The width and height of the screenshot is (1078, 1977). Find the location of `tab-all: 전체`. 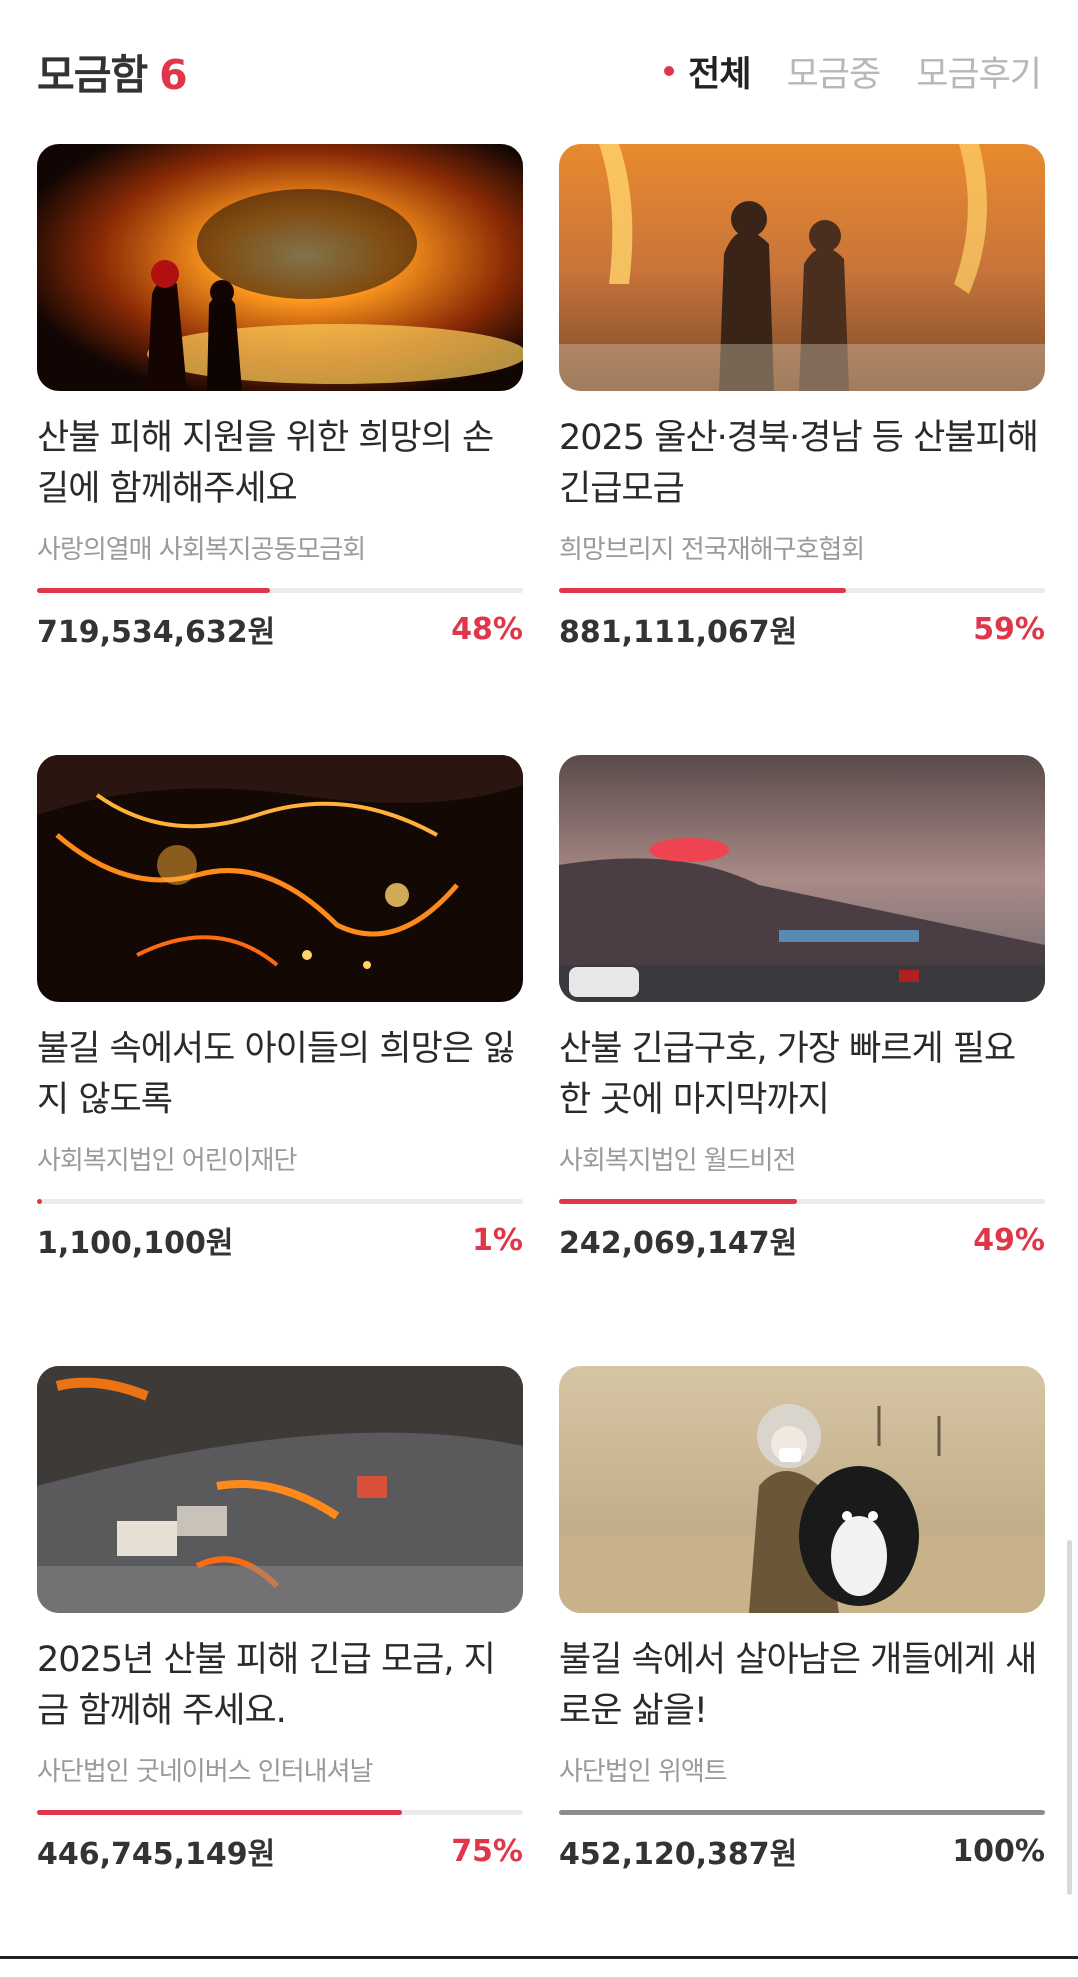

tab-all: 전체 is located at coordinates (707, 71).